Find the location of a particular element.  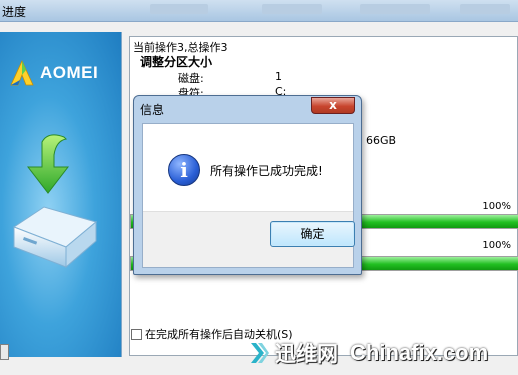

ok-button: 确定 is located at coordinates (312, 234).